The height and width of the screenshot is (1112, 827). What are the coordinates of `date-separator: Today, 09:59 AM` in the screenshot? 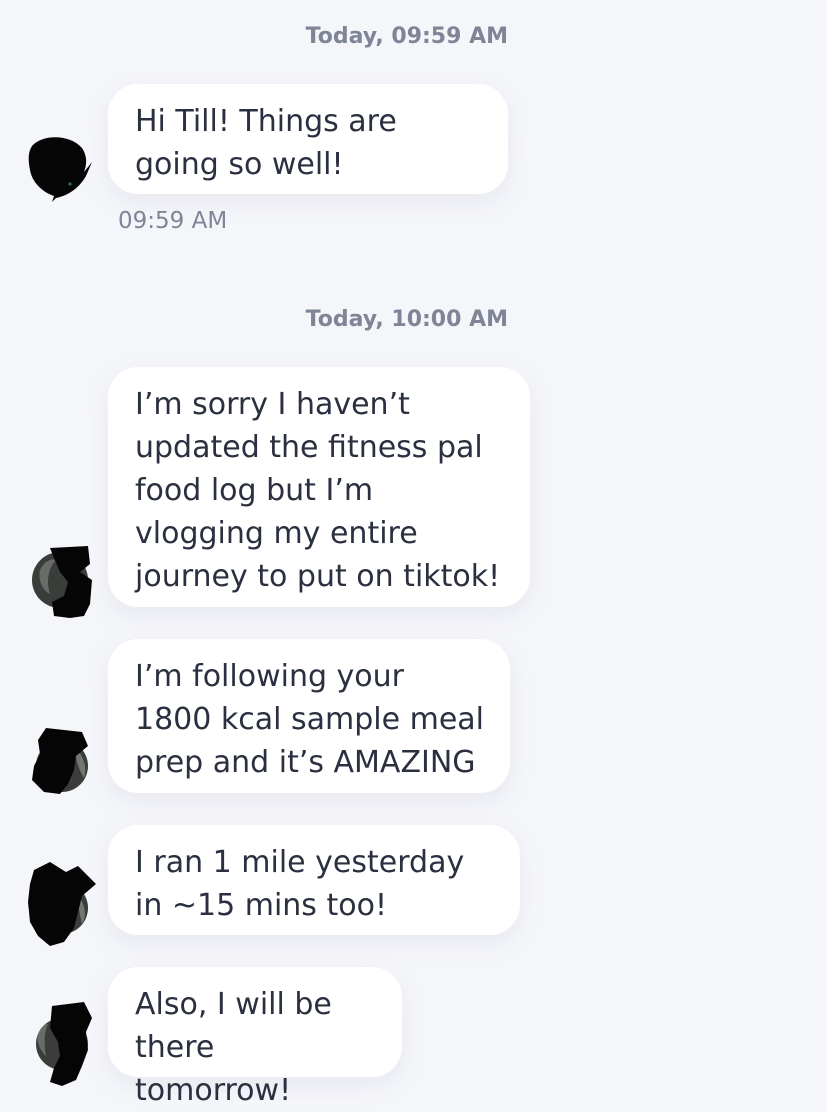 It's located at (406, 36).